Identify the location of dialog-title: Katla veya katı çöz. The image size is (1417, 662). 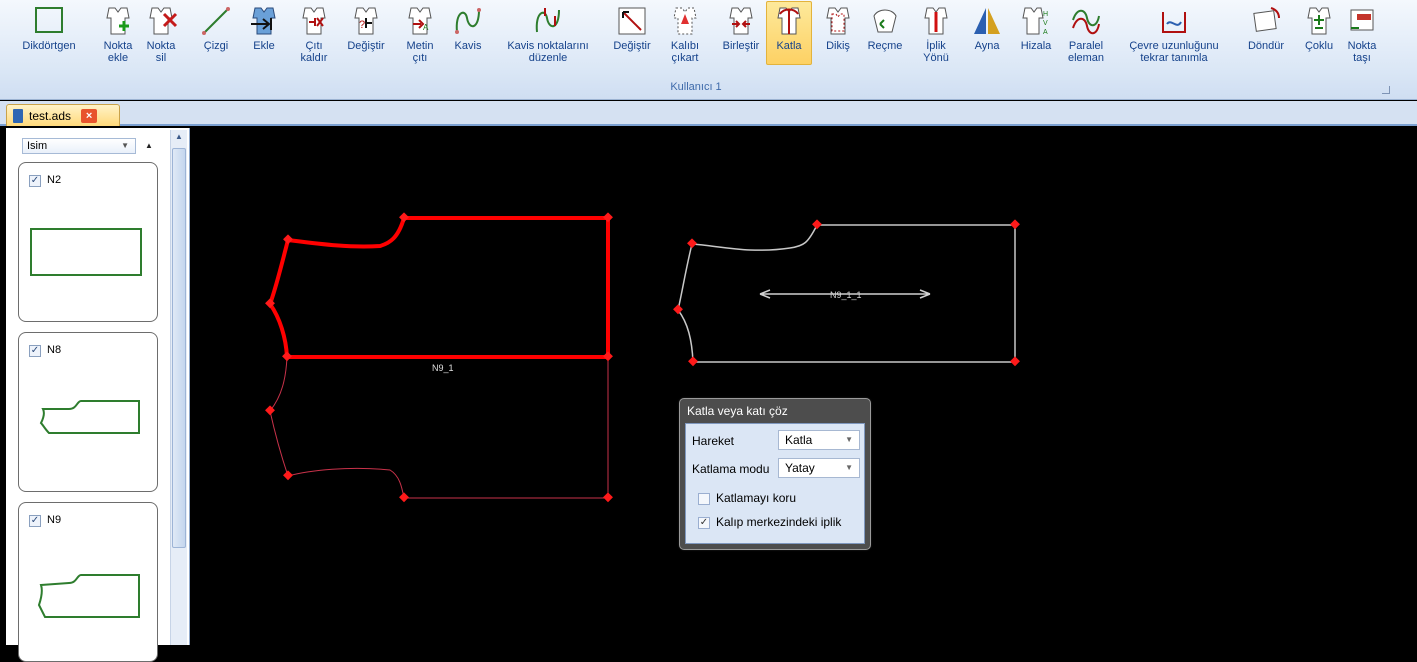
(737, 411).